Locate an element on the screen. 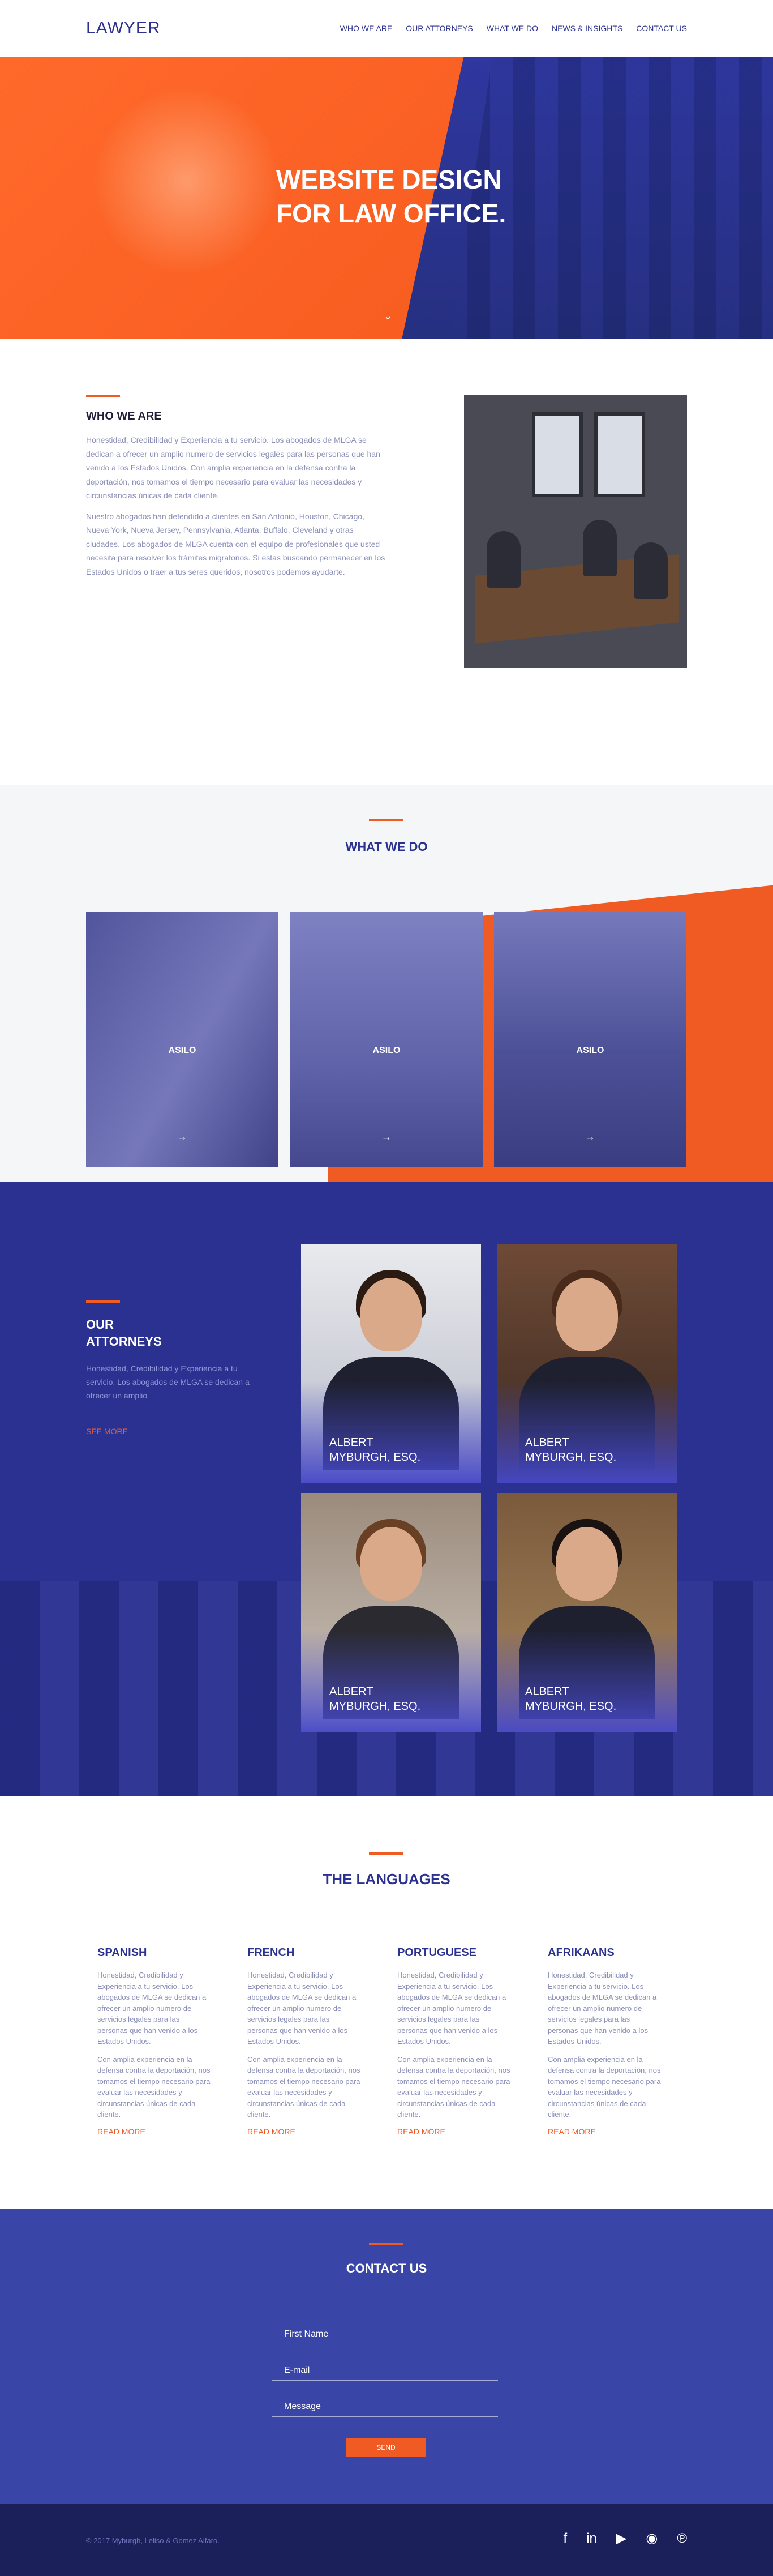 The image size is (773, 2576). office-photo is located at coordinates (575, 531).